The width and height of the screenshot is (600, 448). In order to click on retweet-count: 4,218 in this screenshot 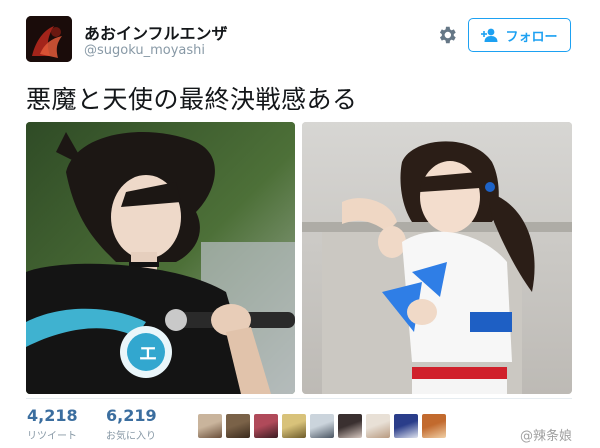, I will do `click(52, 415)`.